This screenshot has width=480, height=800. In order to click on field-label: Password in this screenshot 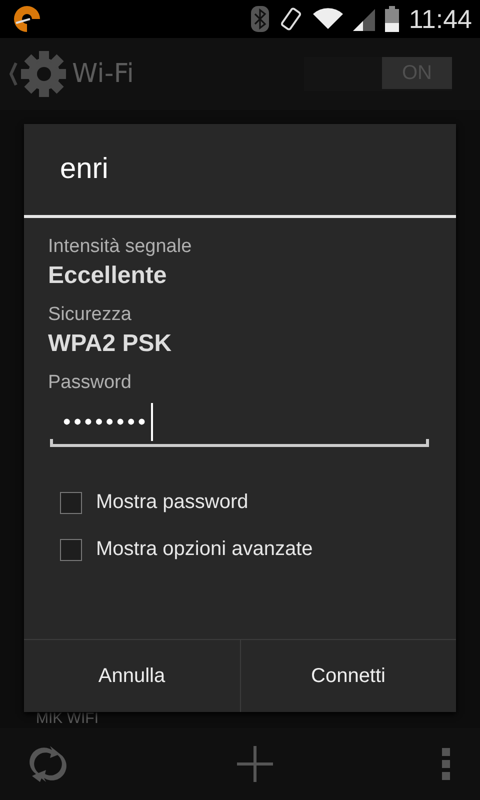, I will do `click(90, 383)`.